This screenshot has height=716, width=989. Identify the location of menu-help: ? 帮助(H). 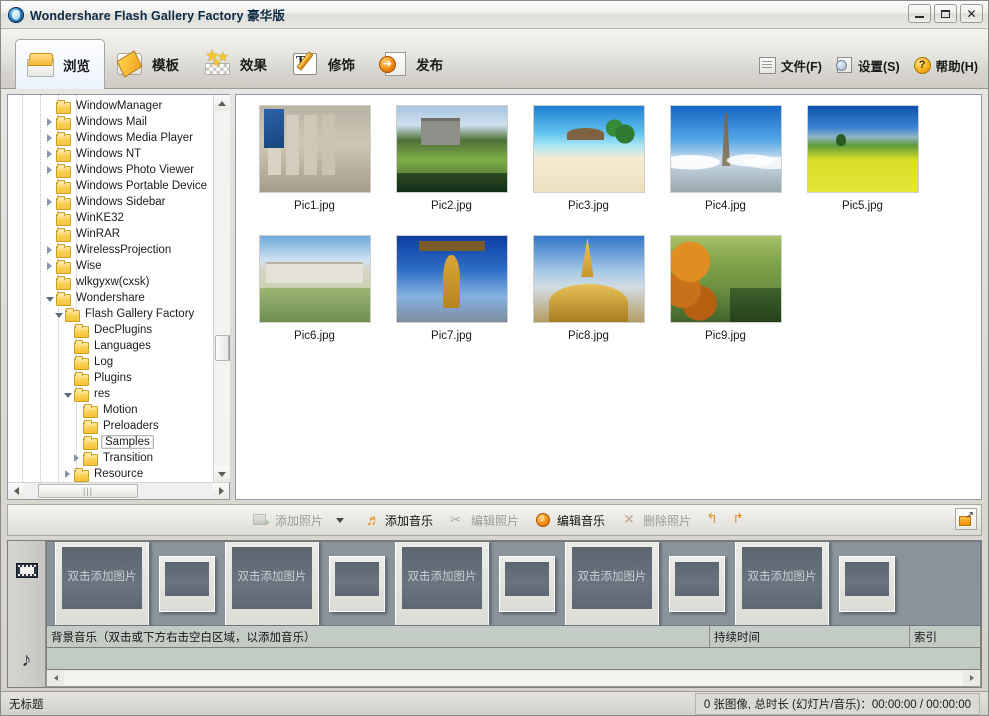
(945, 65).